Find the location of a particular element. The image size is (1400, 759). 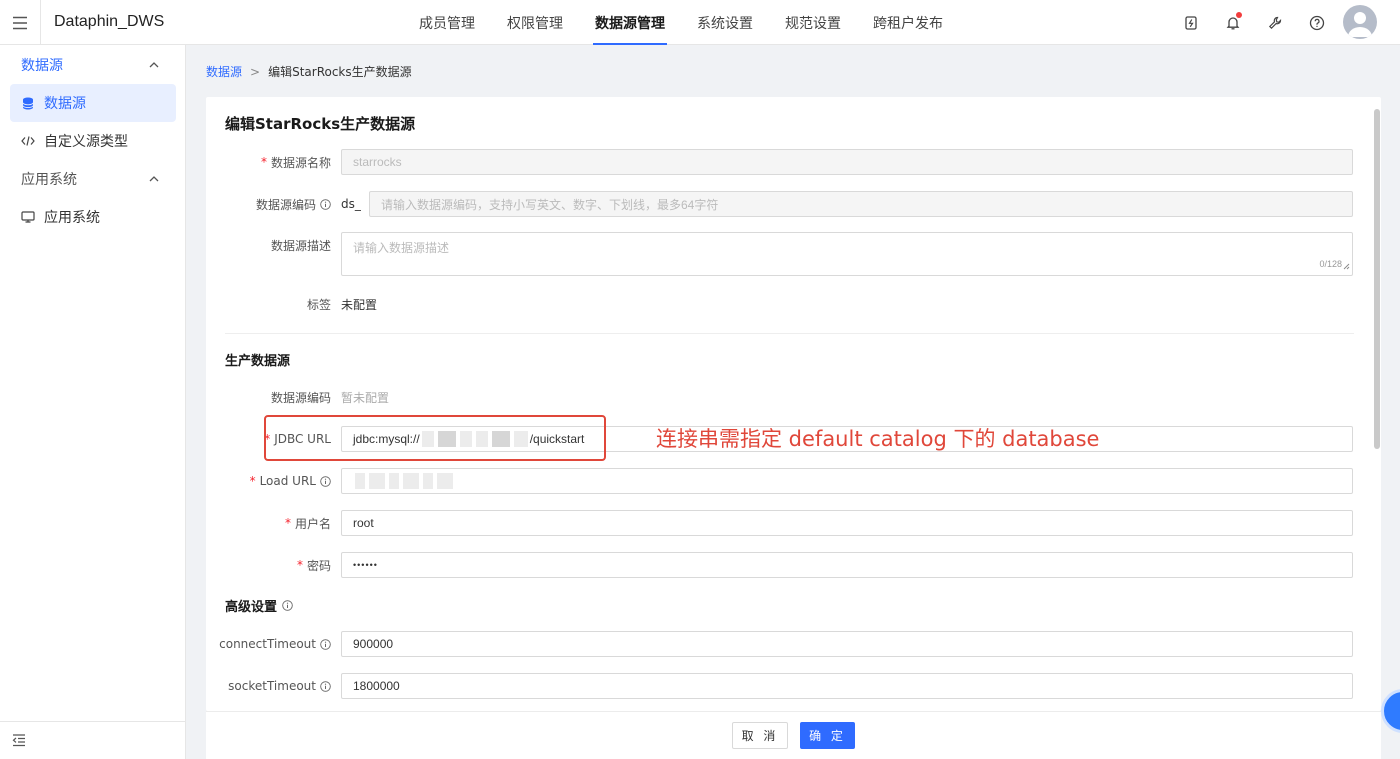

form-scrollbar is located at coordinates (1377, 279).